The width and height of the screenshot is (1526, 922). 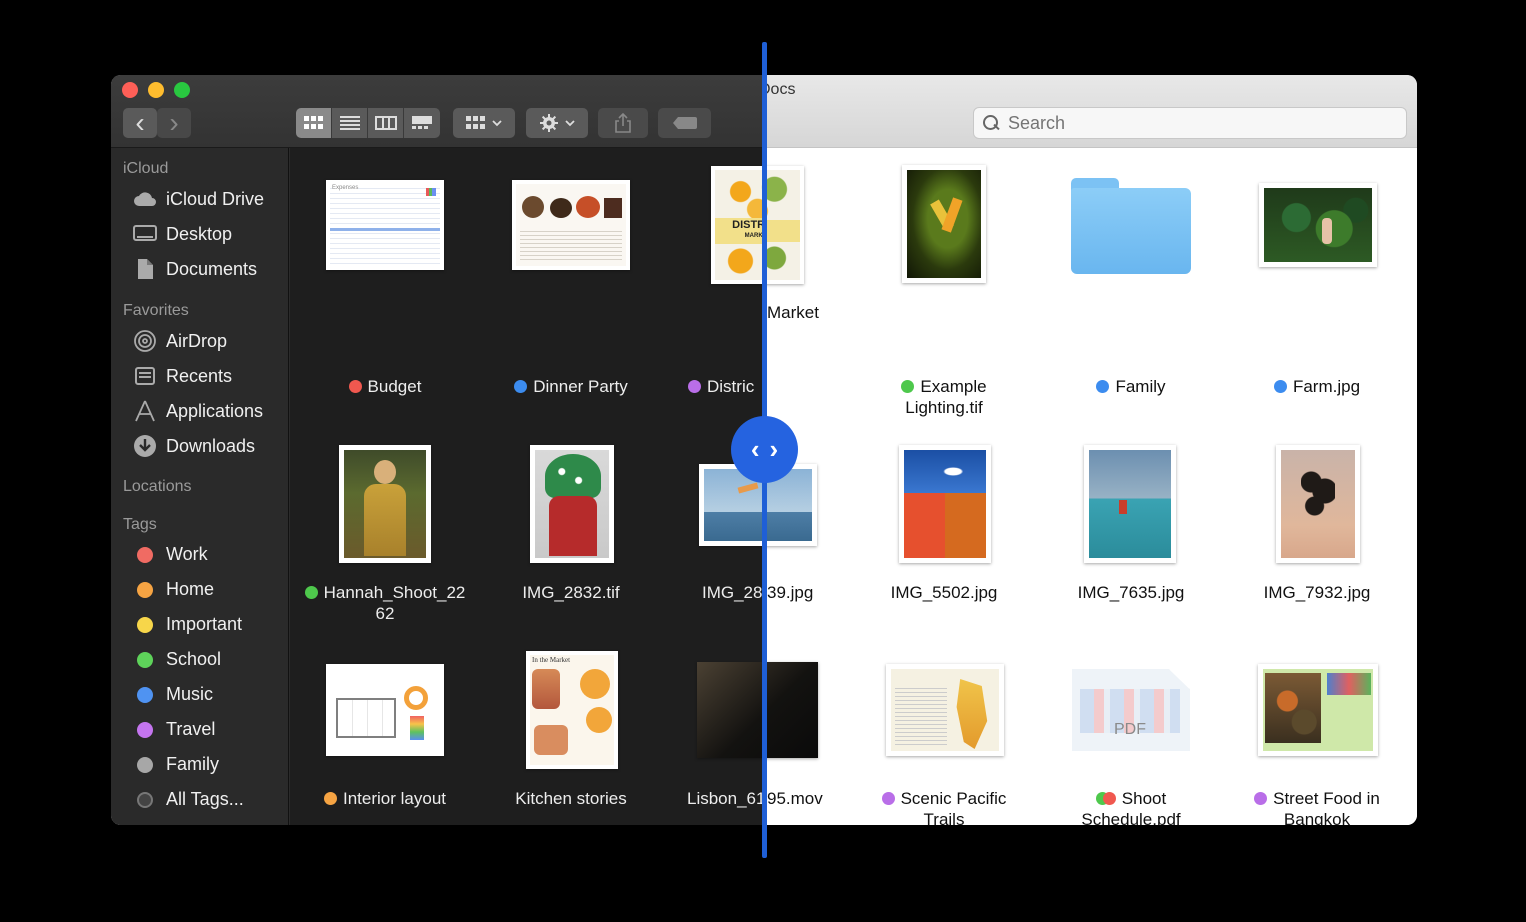 I want to click on scenic-pacific-trails-thumbnail, so click(x=945, y=710).